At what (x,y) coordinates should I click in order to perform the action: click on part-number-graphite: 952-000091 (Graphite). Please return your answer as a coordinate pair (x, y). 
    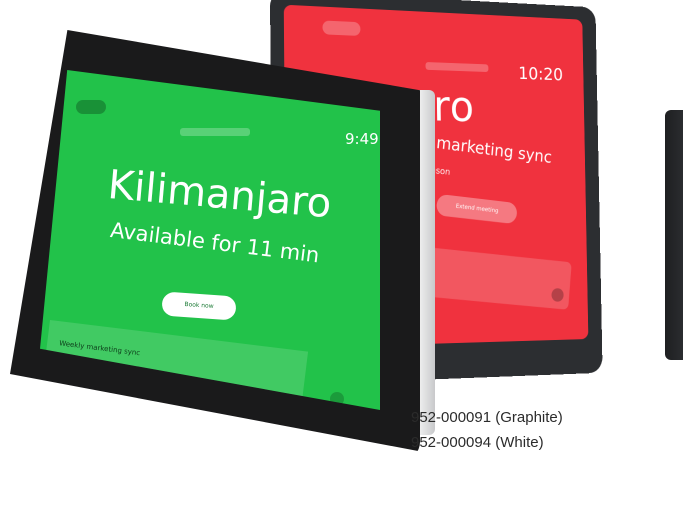
    Looking at the image, I should click on (487, 417).